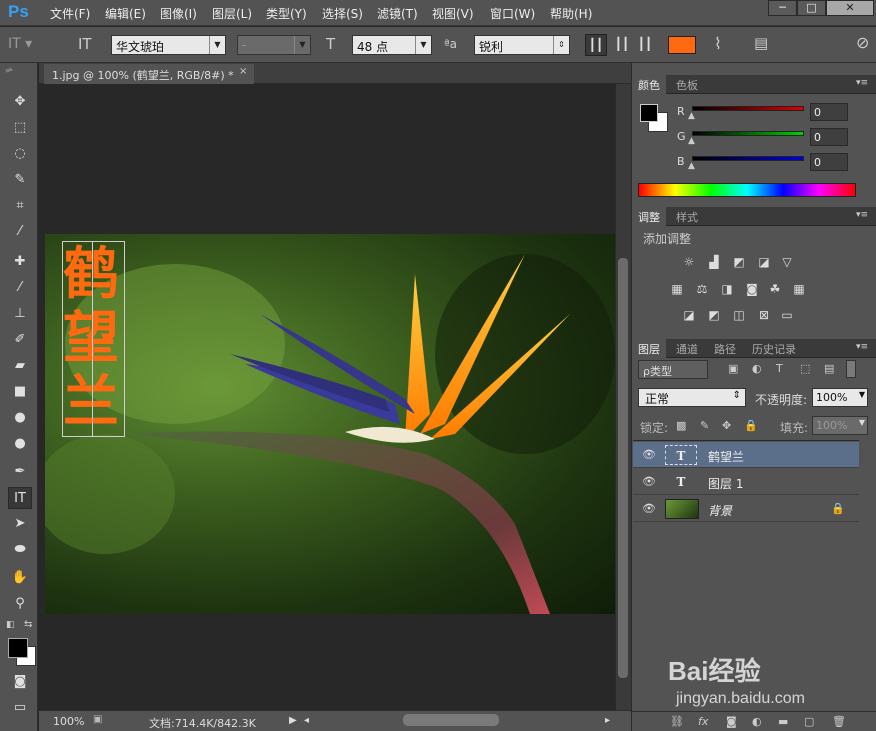  Describe the element at coordinates (850, 8) in the screenshot. I see `close-window-button: ✕` at that location.